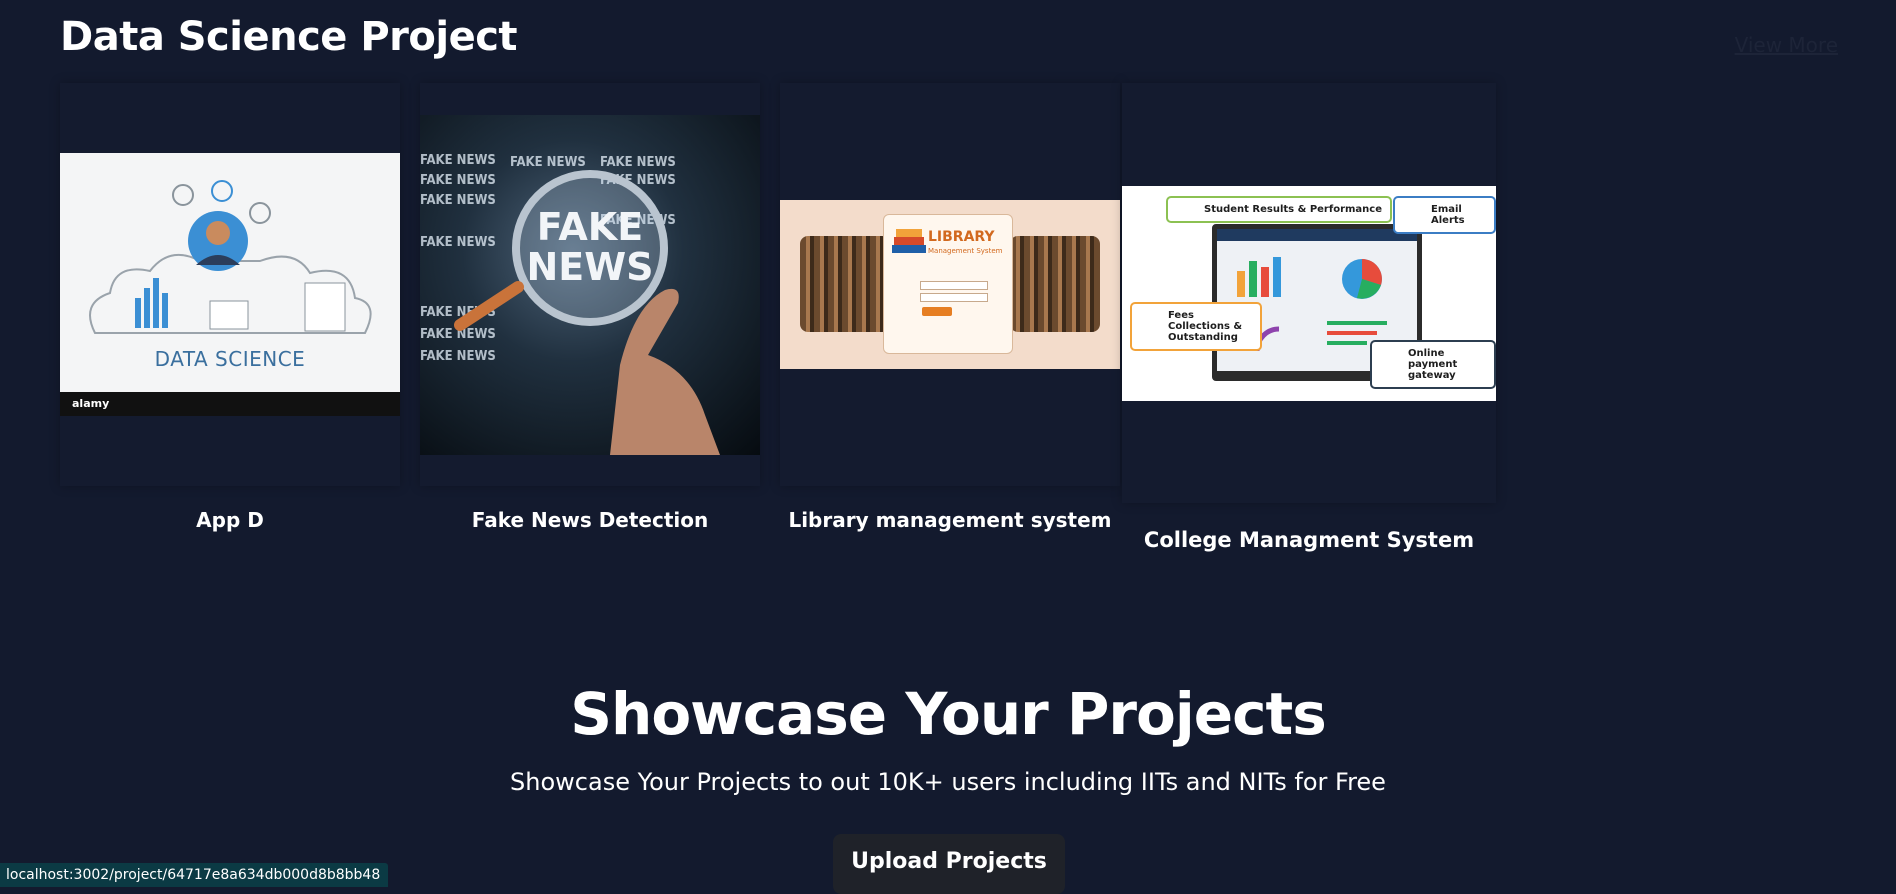 Image resolution: width=1896 pixels, height=894 pixels. Describe the element at coordinates (230, 257) in the screenshot. I see `data-science-graphic` at that location.